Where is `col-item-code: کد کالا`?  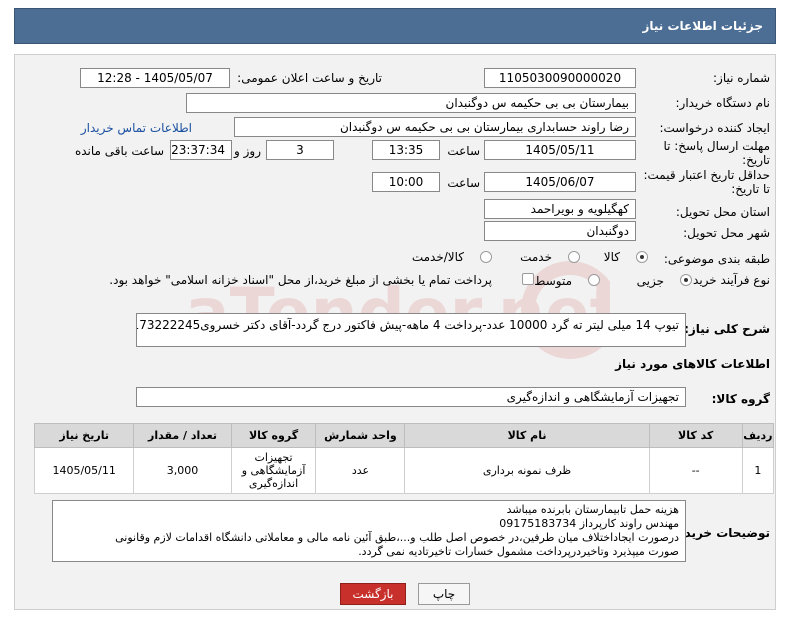
col-item-code: کد کالا is located at coordinates (695, 435).